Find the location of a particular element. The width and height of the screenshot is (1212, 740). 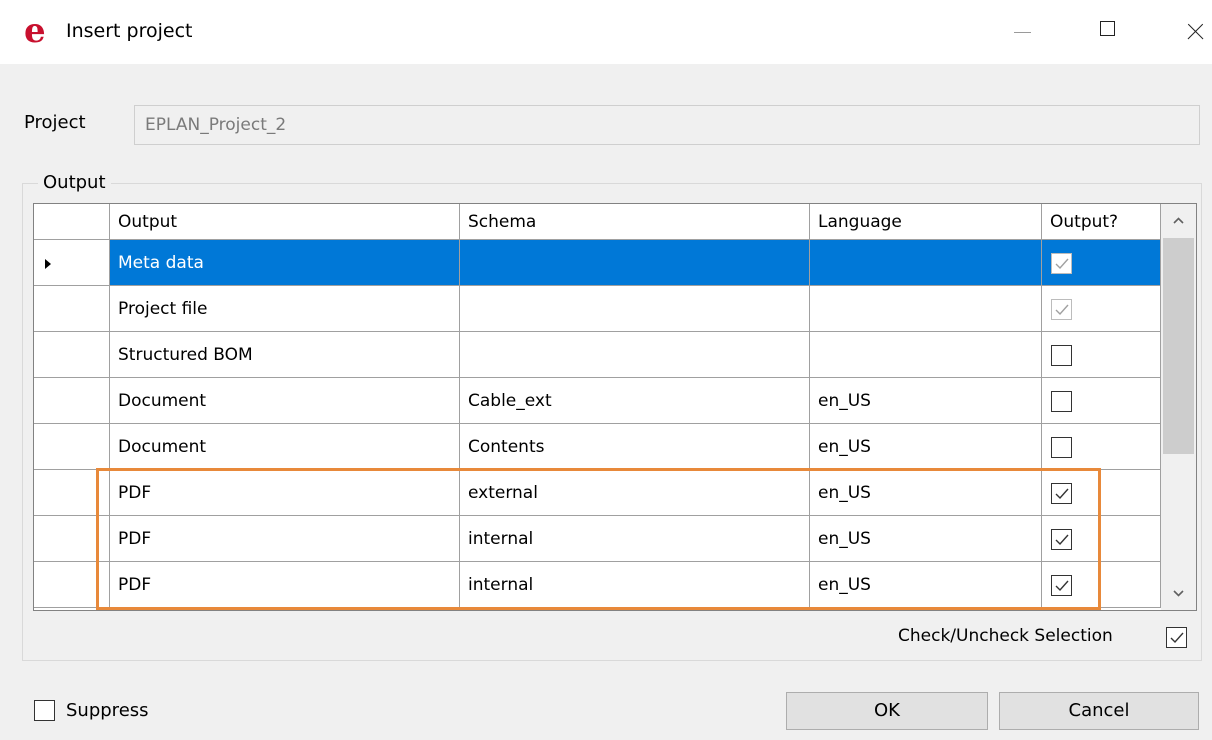

check-uncheck-label: Check/Uncheck Selection is located at coordinates (1005, 636).